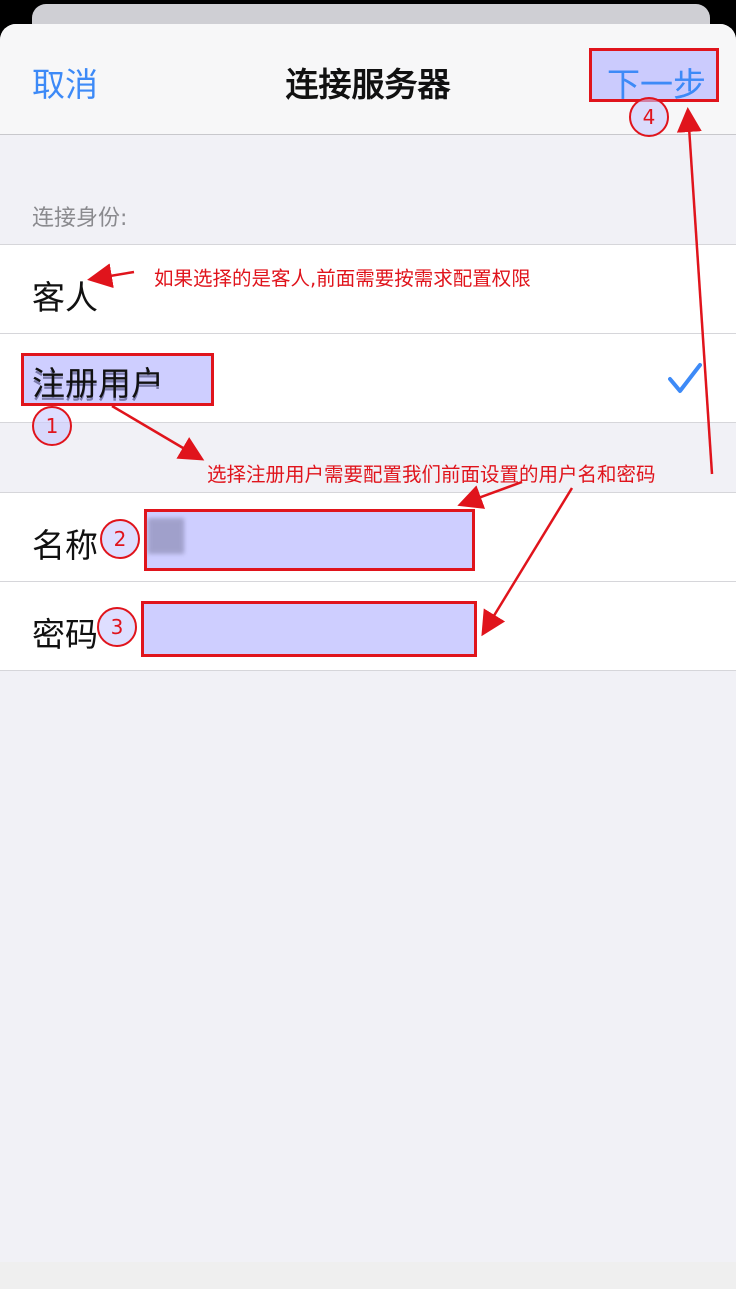  Describe the element at coordinates (649, 117) in the screenshot. I see `step-4-marker: 4` at that location.